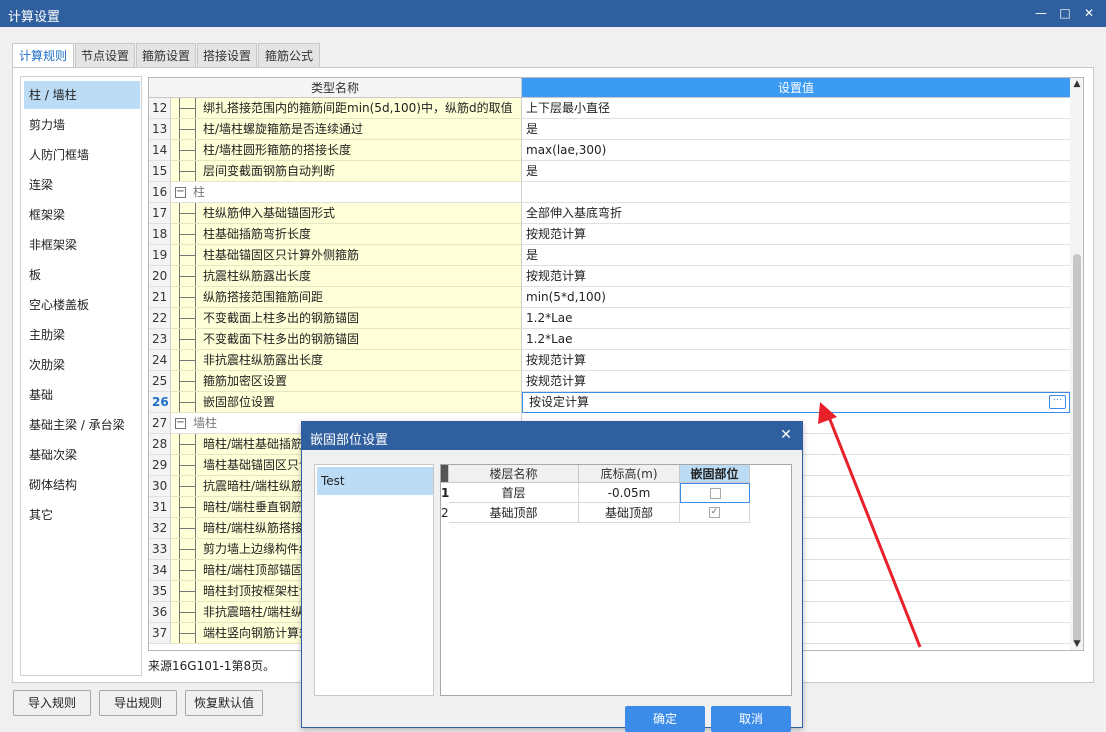 The width and height of the screenshot is (1106, 732). I want to click on annotation-arrow, so click(870, 525).